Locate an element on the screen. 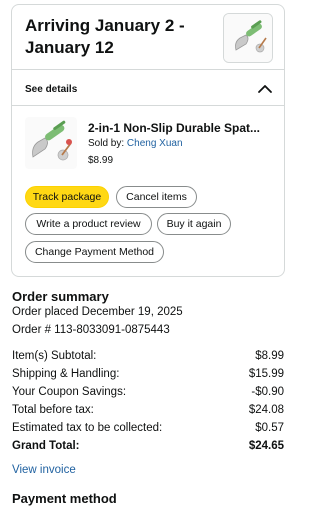 The height and width of the screenshot is (506, 320). view-invoice-link: View invoice is located at coordinates (44, 470).